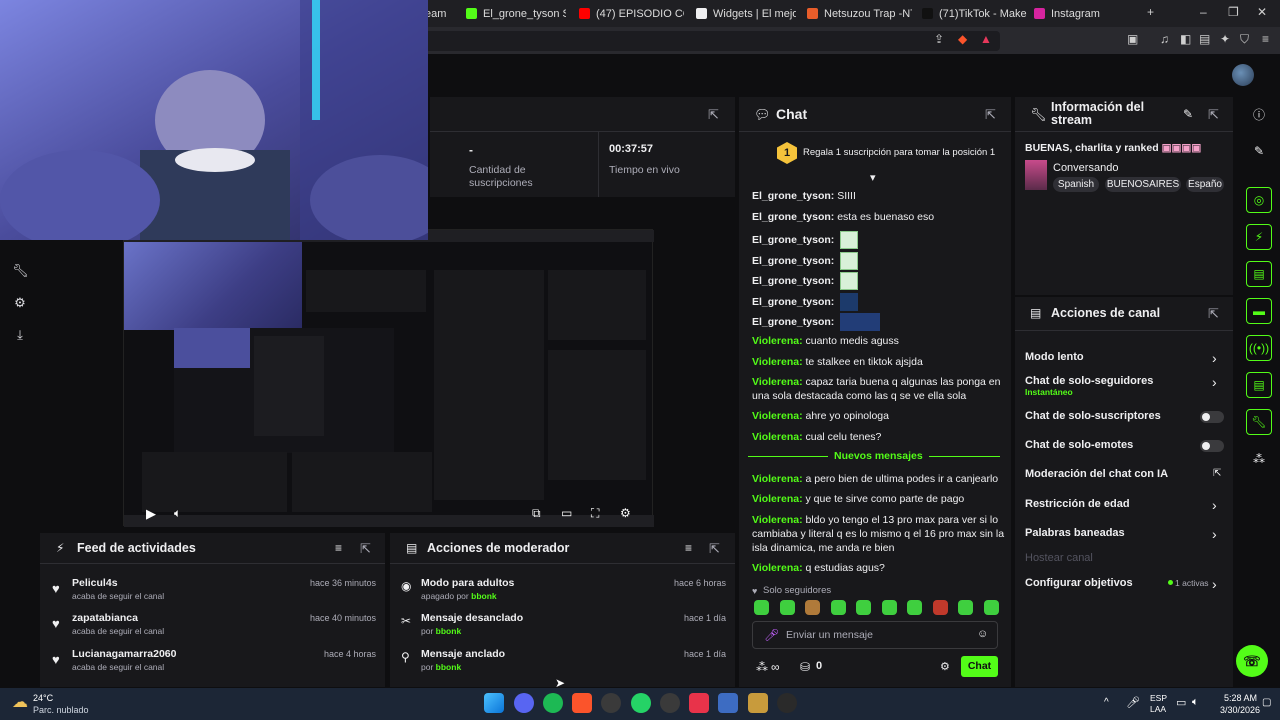 The image size is (1280, 720). What do you see at coordinates (1085, 168) in the screenshot?
I see `category-name: Conversando` at bounding box center [1085, 168].